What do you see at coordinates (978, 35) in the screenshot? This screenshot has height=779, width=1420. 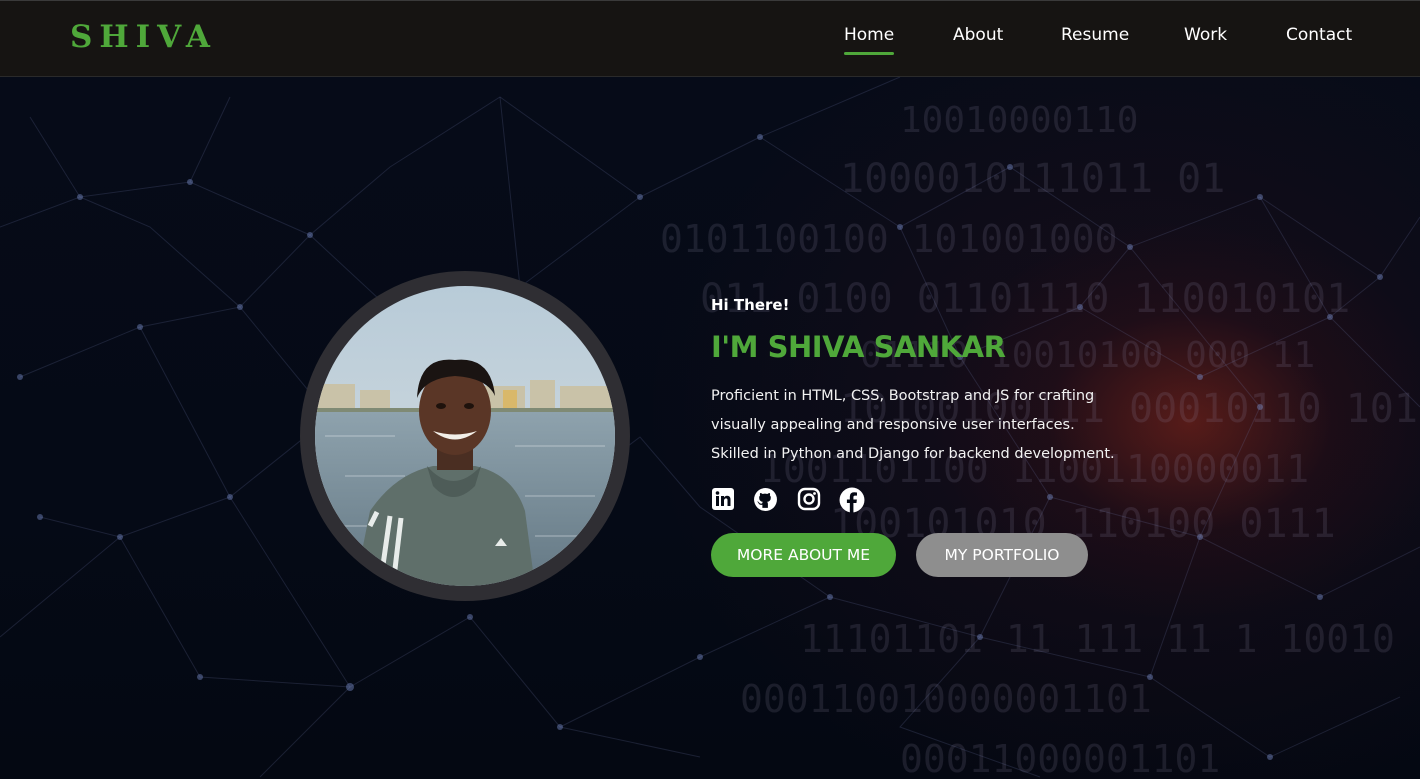 I see `nav-about: About` at bounding box center [978, 35].